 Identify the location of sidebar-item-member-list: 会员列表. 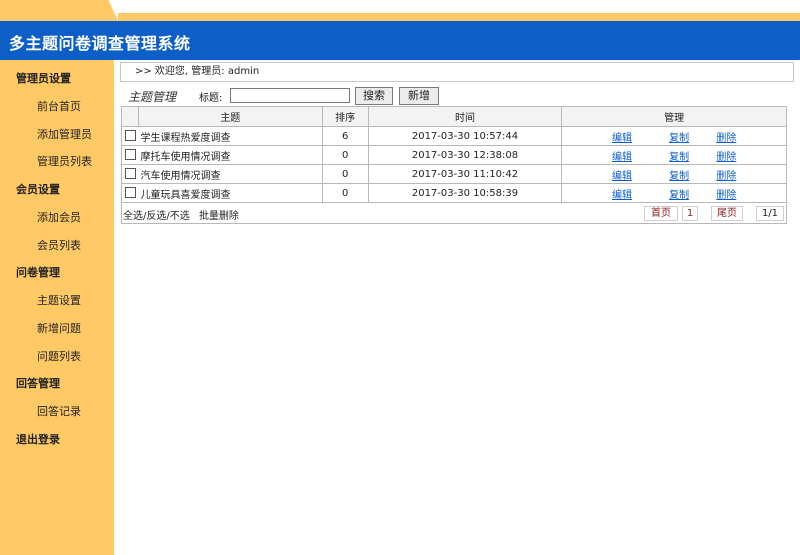
(59, 245).